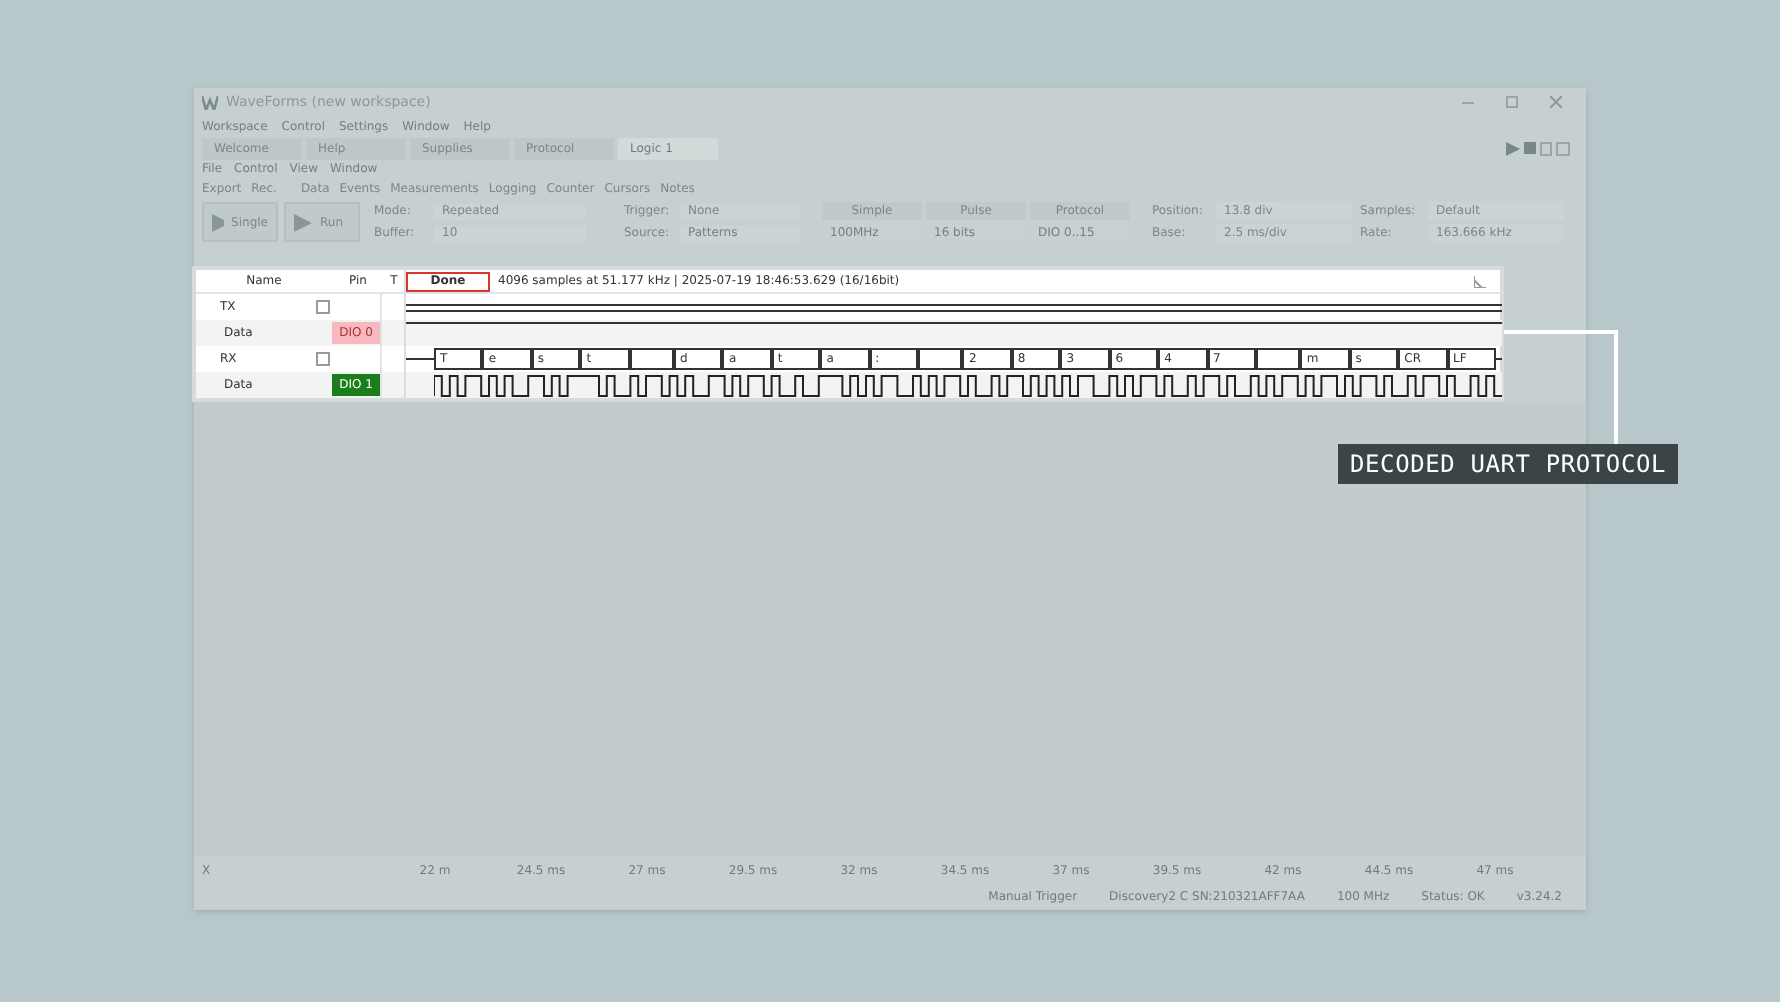  Describe the element at coordinates (1556, 102) in the screenshot. I see `close-icon` at that location.